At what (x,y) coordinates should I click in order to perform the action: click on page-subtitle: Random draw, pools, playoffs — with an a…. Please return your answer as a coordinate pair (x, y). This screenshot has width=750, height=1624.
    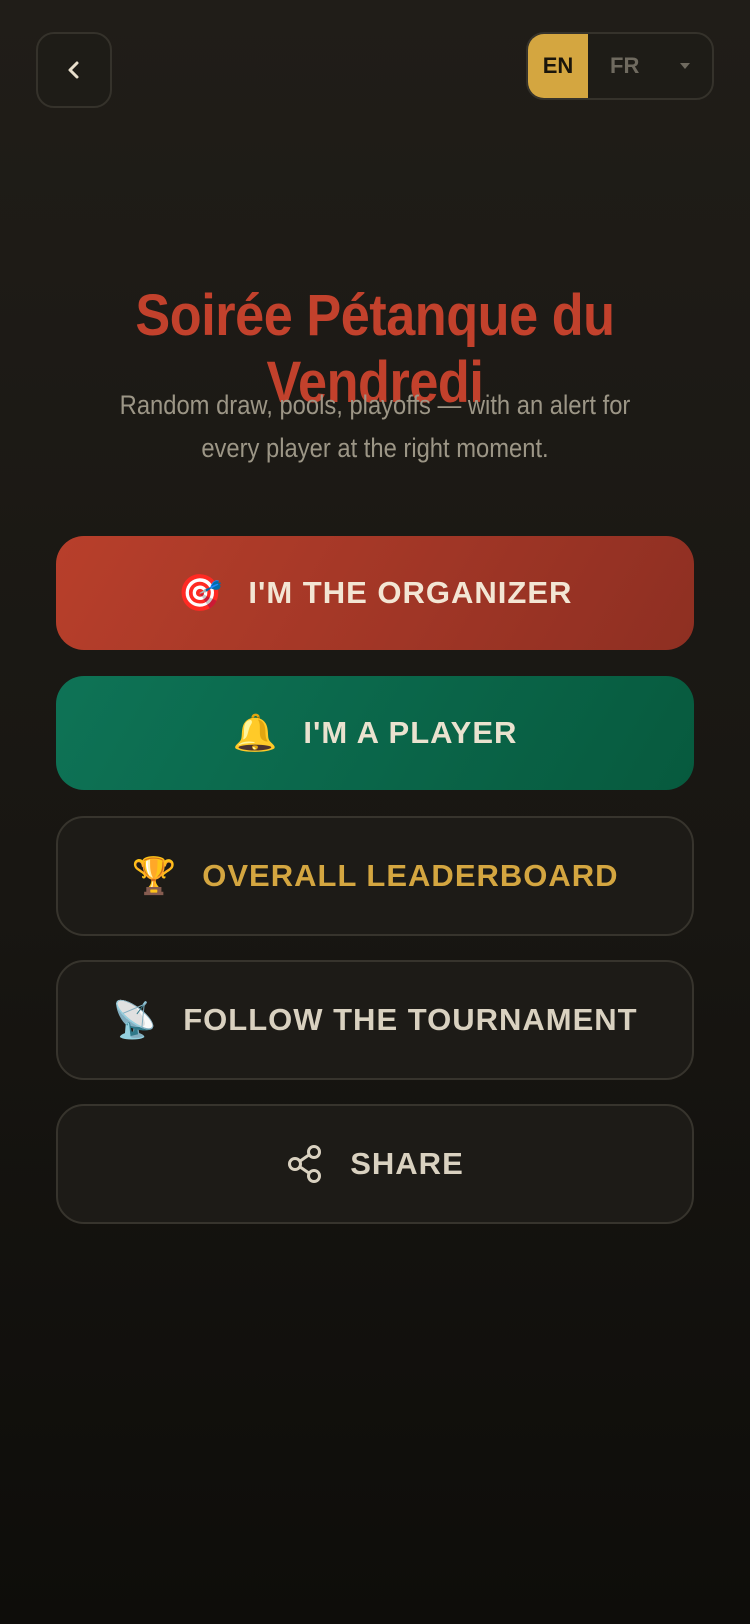
    Looking at the image, I should click on (375, 426).